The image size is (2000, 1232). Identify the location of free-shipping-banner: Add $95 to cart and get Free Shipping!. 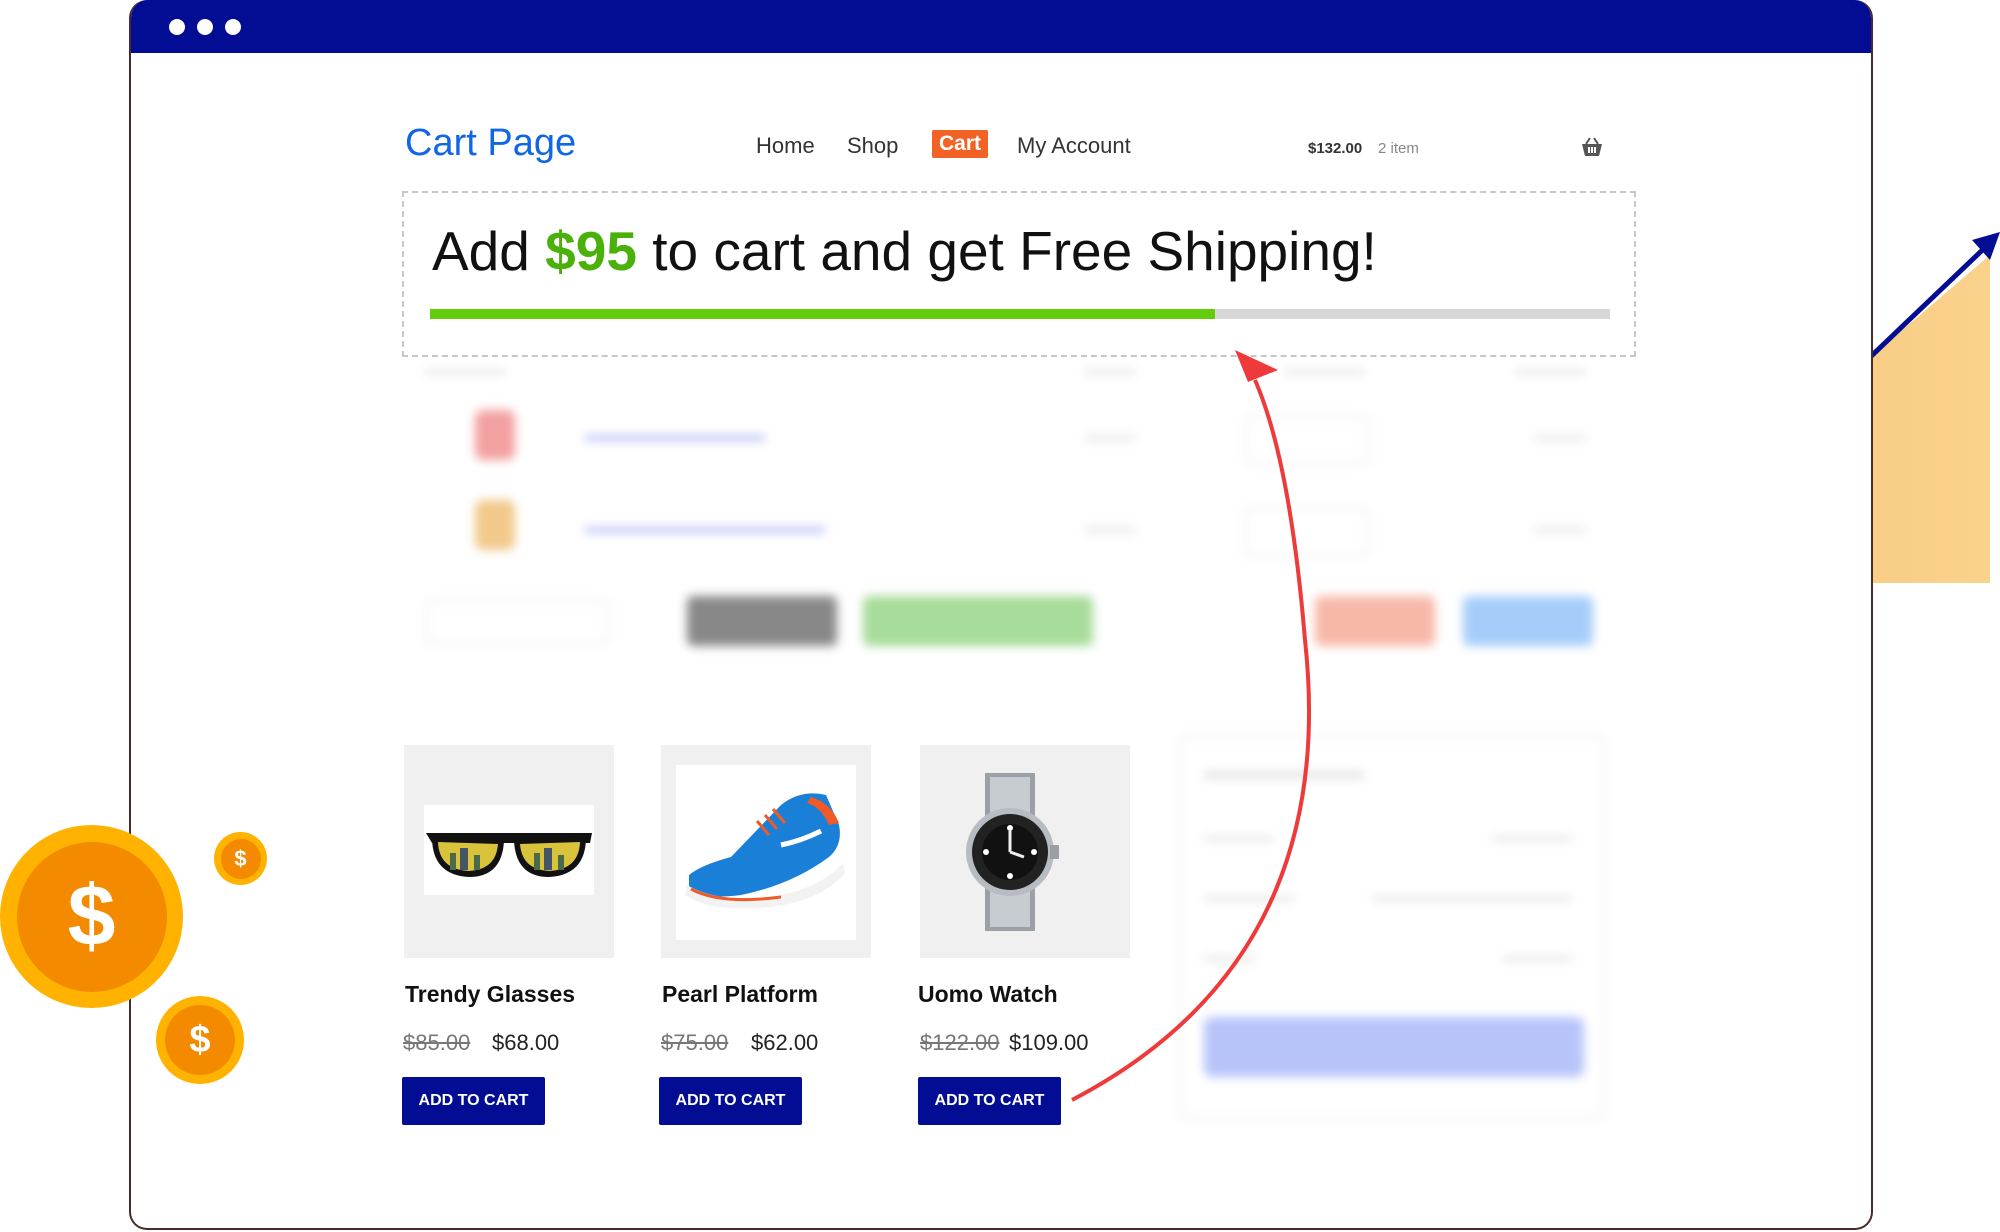
(1019, 274).